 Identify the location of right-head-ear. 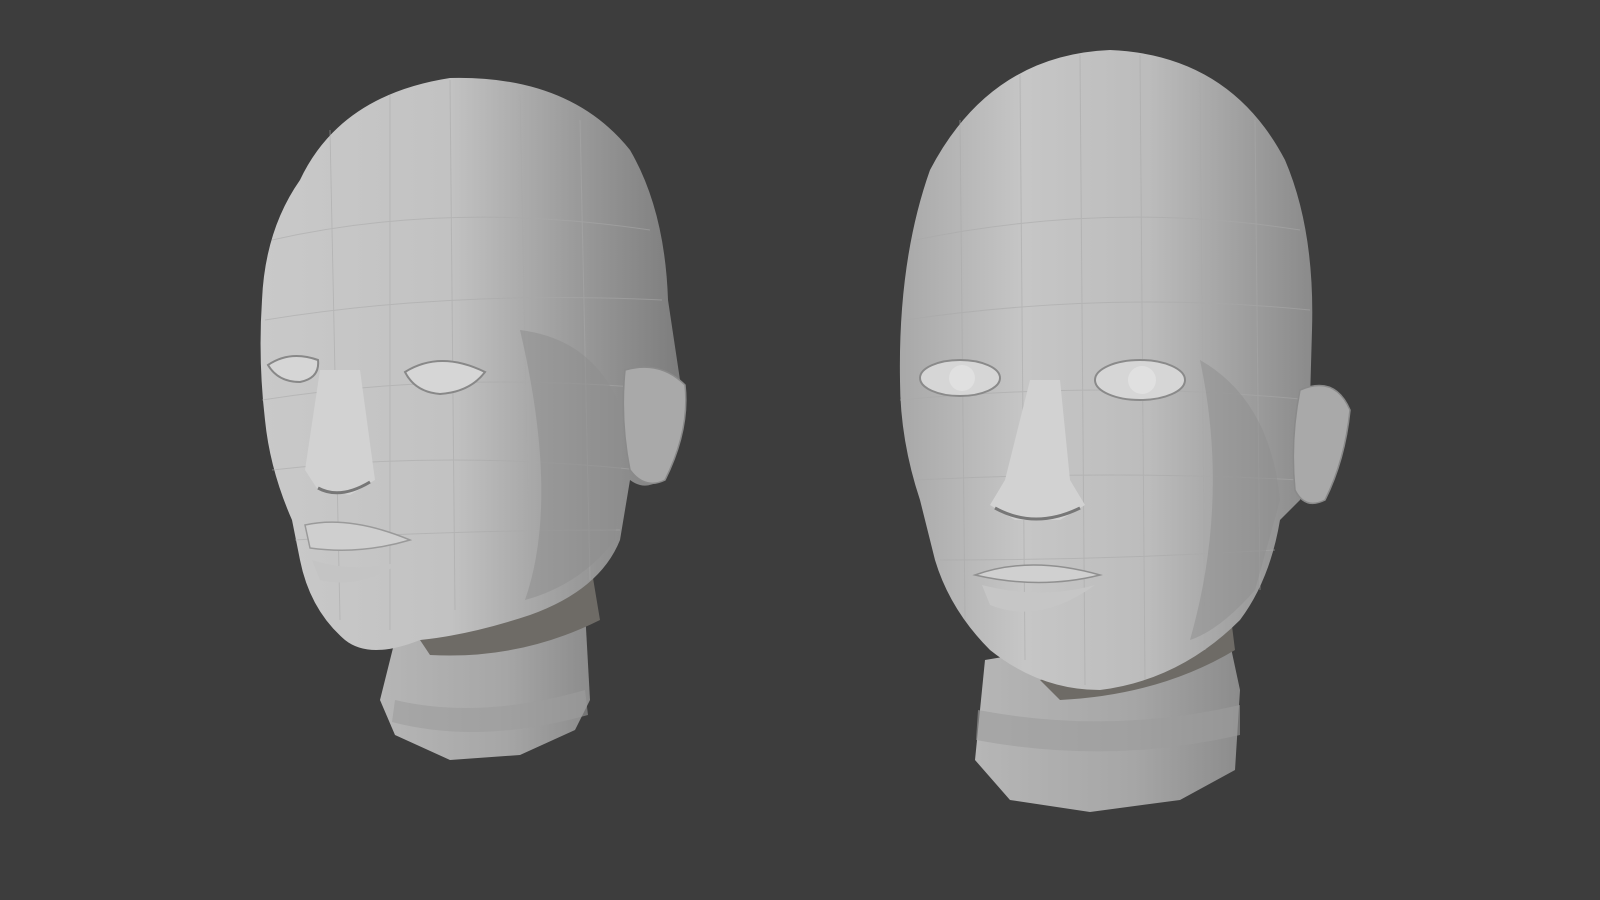
(1321, 444).